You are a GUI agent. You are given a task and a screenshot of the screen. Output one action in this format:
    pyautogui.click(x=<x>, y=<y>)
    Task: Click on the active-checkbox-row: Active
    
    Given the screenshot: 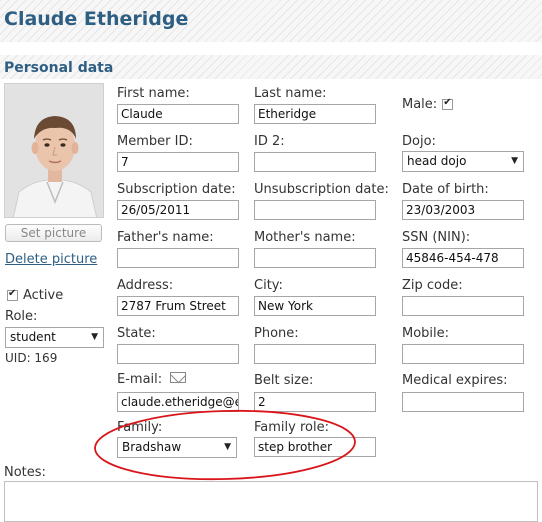 What is the action you would take?
    pyautogui.click(x=35, y=295)
    